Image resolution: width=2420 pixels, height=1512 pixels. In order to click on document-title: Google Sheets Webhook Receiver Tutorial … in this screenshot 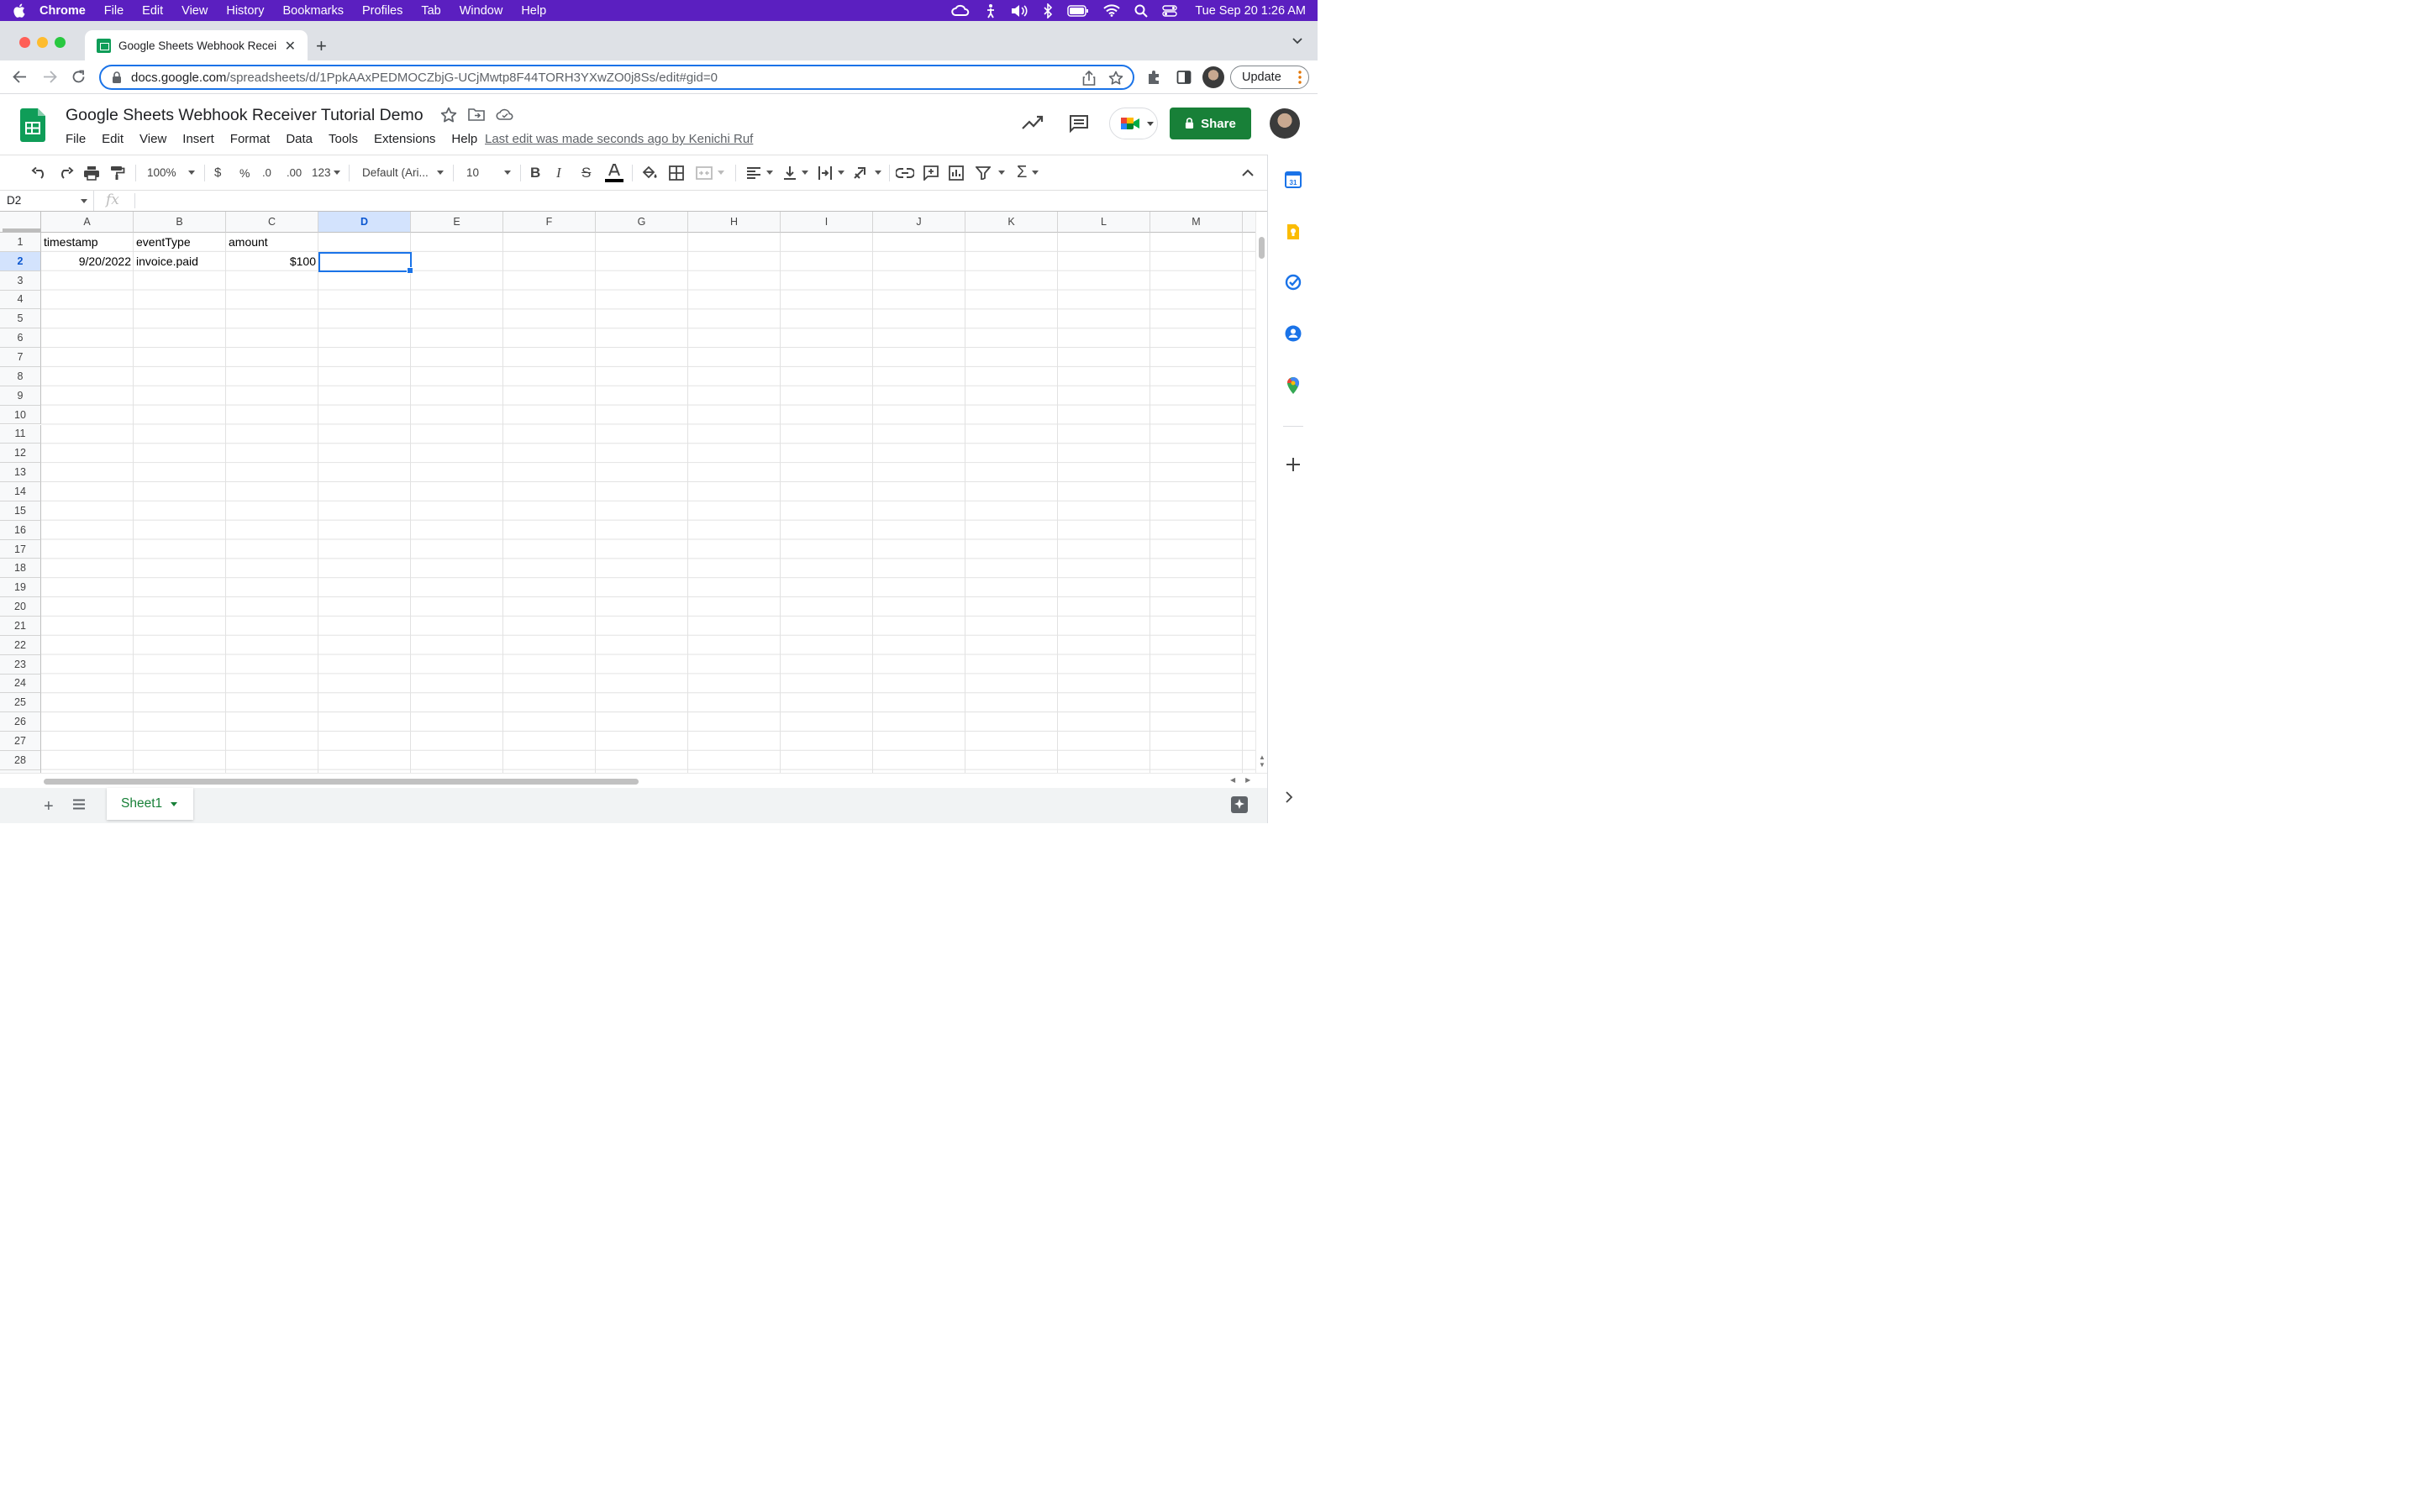, I will do `click(245, 115)`.